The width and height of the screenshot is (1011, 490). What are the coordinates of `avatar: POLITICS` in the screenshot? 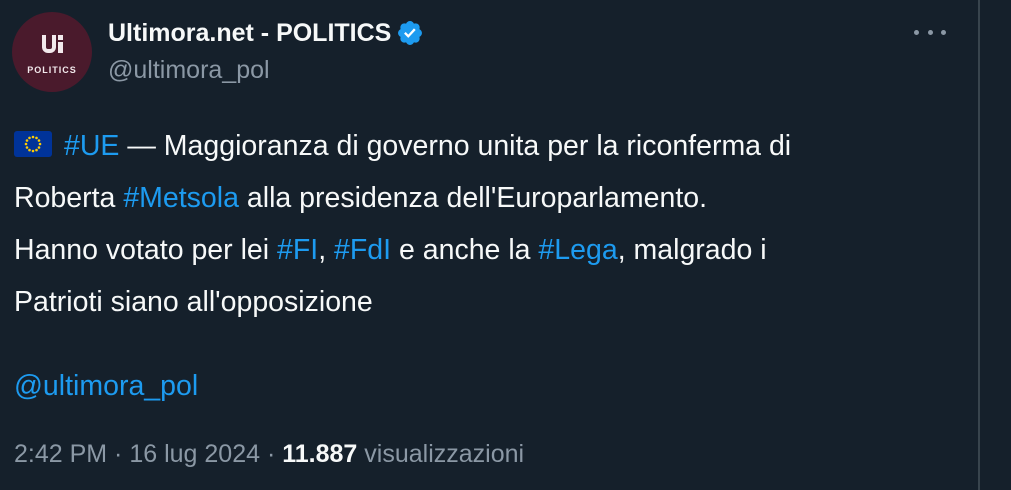 It's located at (52, 52).